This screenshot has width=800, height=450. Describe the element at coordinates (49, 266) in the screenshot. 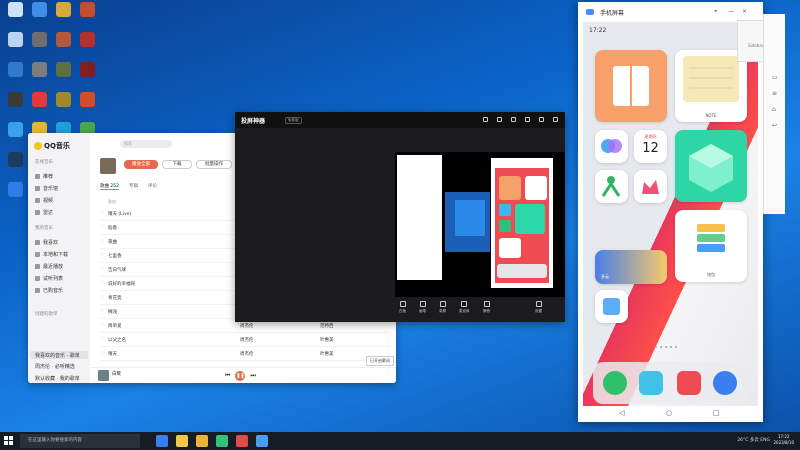

I see `sidebar-item-recent: 最近播放` at that location.